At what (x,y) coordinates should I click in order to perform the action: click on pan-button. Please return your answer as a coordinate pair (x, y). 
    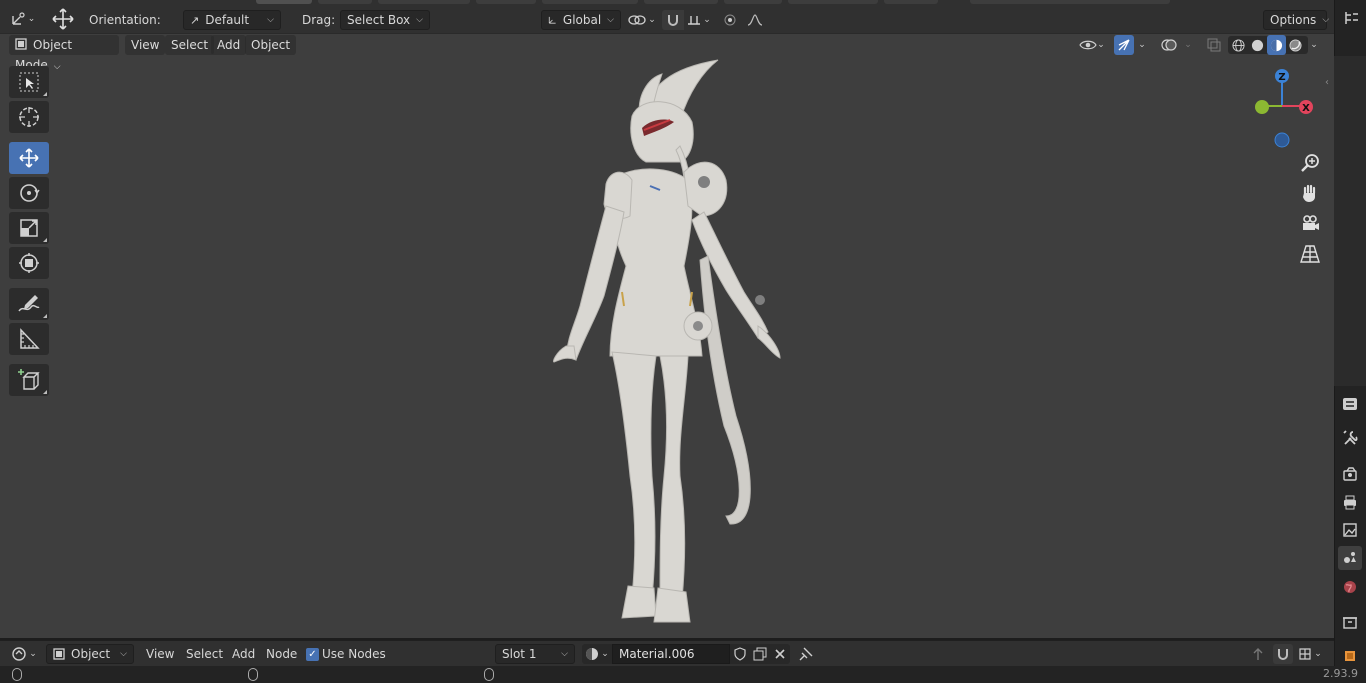
    Looking at the image, I should click on (1310, 193).